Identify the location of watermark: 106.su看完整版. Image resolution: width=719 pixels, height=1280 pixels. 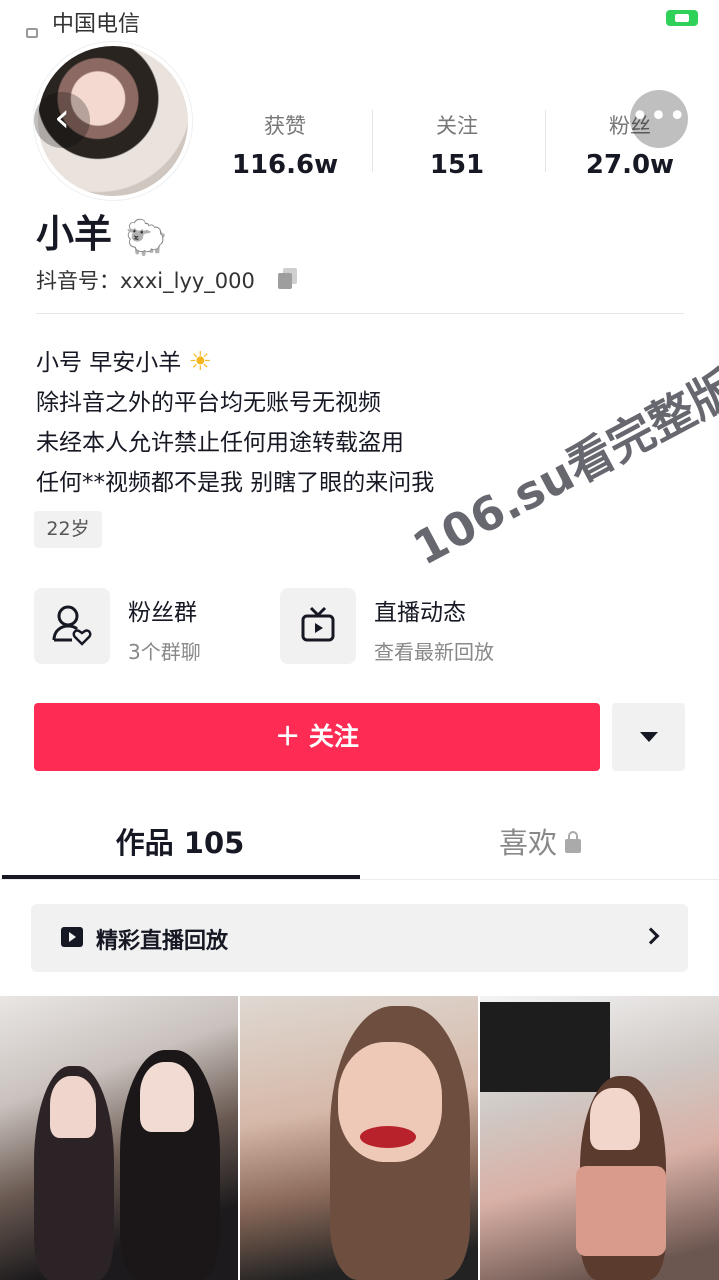
(561, 468).